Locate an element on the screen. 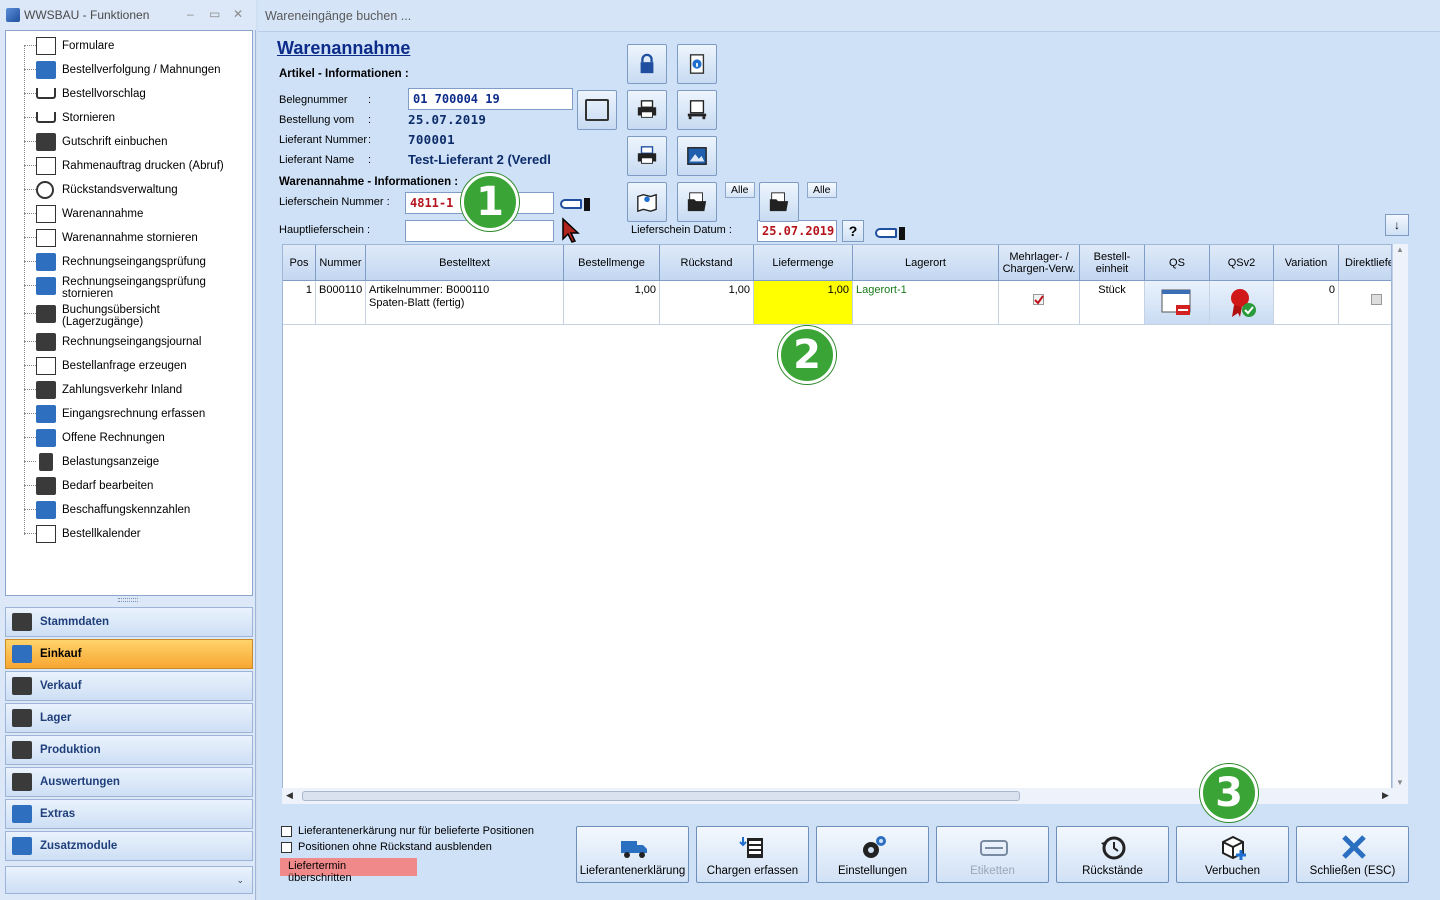  warenannahme-section-heading: Warenannahme - Informationen : is located at coordinates (369, 182).